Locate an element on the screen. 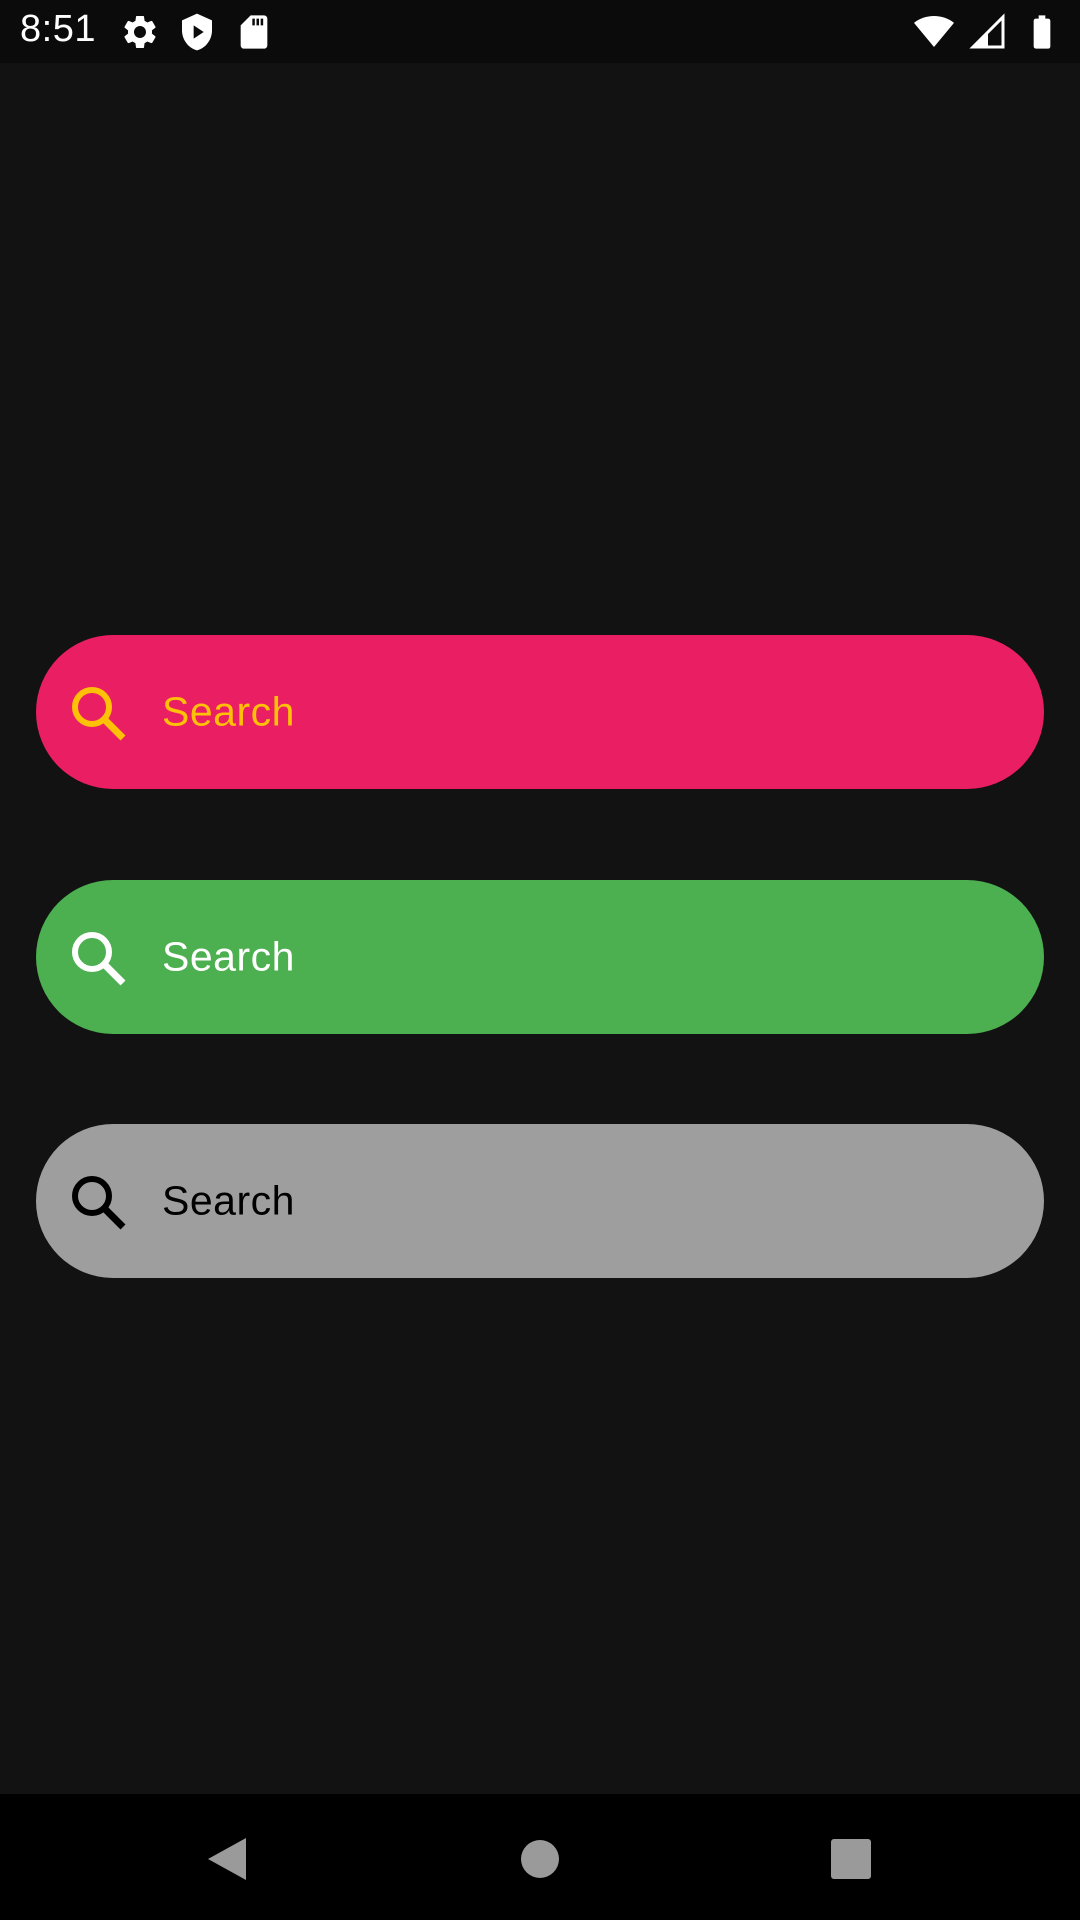 The height and width of the screenshot is (1920, 1080). recents-icon is located at coordinates (851, 1859).